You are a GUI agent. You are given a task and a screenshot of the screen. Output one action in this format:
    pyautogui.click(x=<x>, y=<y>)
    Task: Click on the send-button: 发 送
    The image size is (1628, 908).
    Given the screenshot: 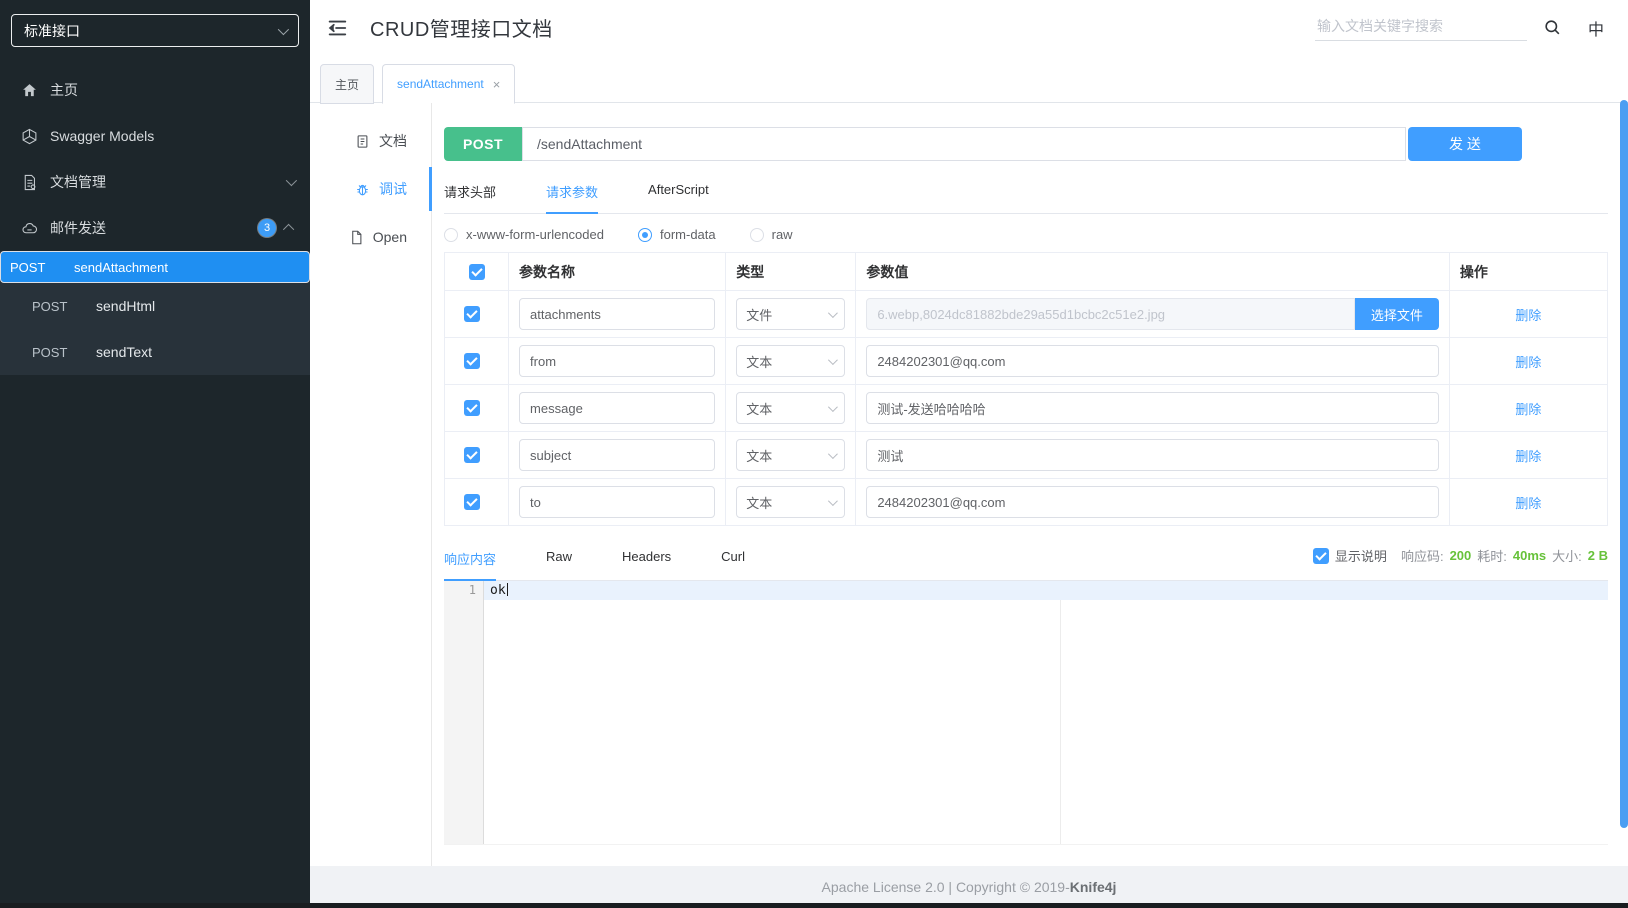 What is the action you would take?
    pyautogui.click(x=1465, y=144)
    